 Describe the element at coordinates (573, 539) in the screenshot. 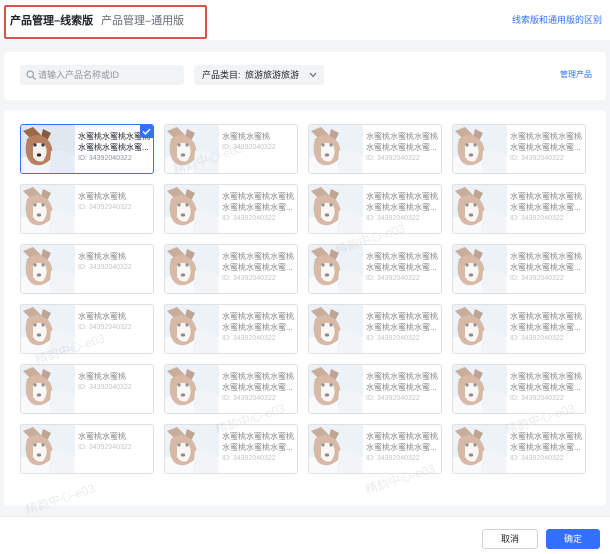

I see `confirm-button: 确定` at that location.